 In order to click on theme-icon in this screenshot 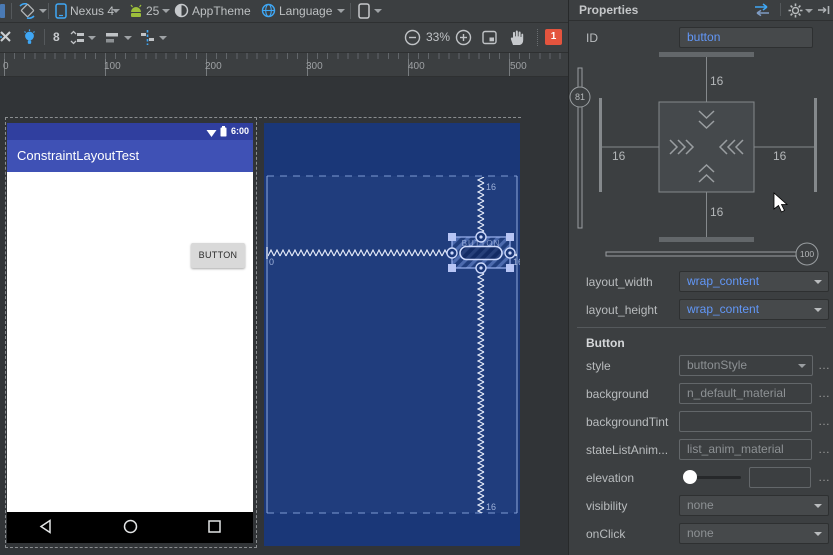, I will do `click(181, 12)`.